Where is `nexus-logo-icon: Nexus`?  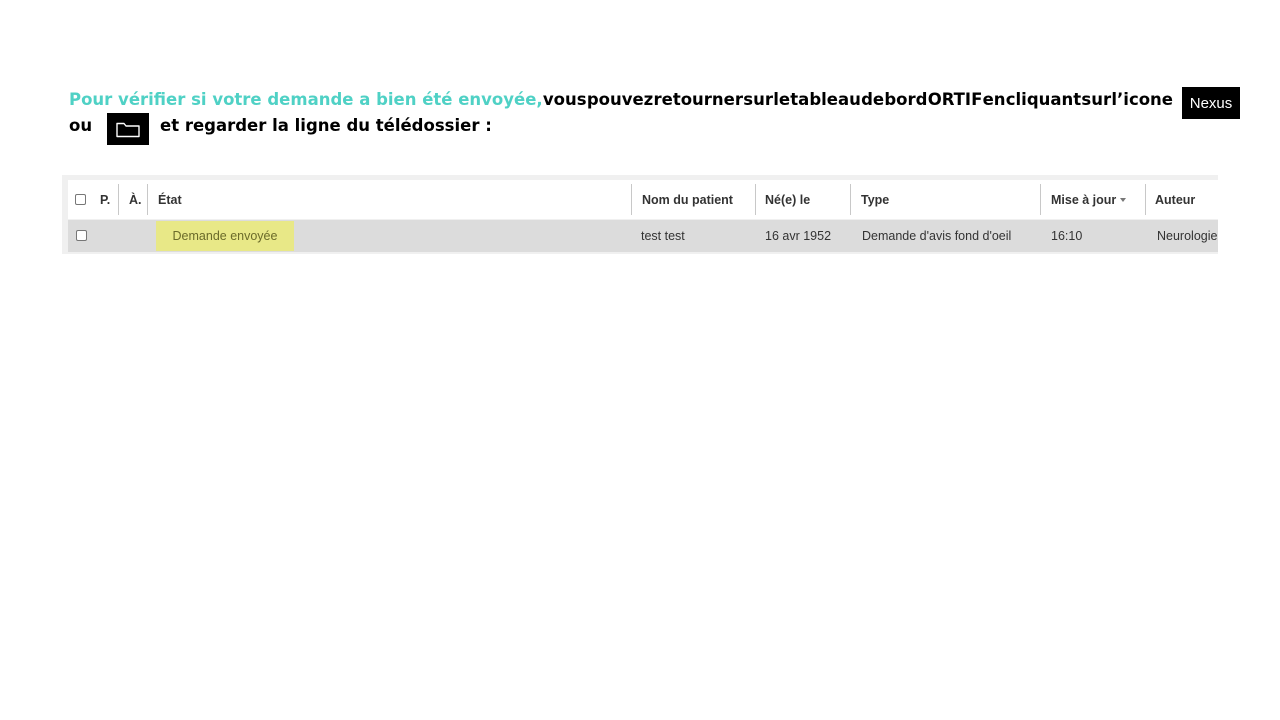 nexus-logo-icon: Nexus is located at coordinates (1211, 103).